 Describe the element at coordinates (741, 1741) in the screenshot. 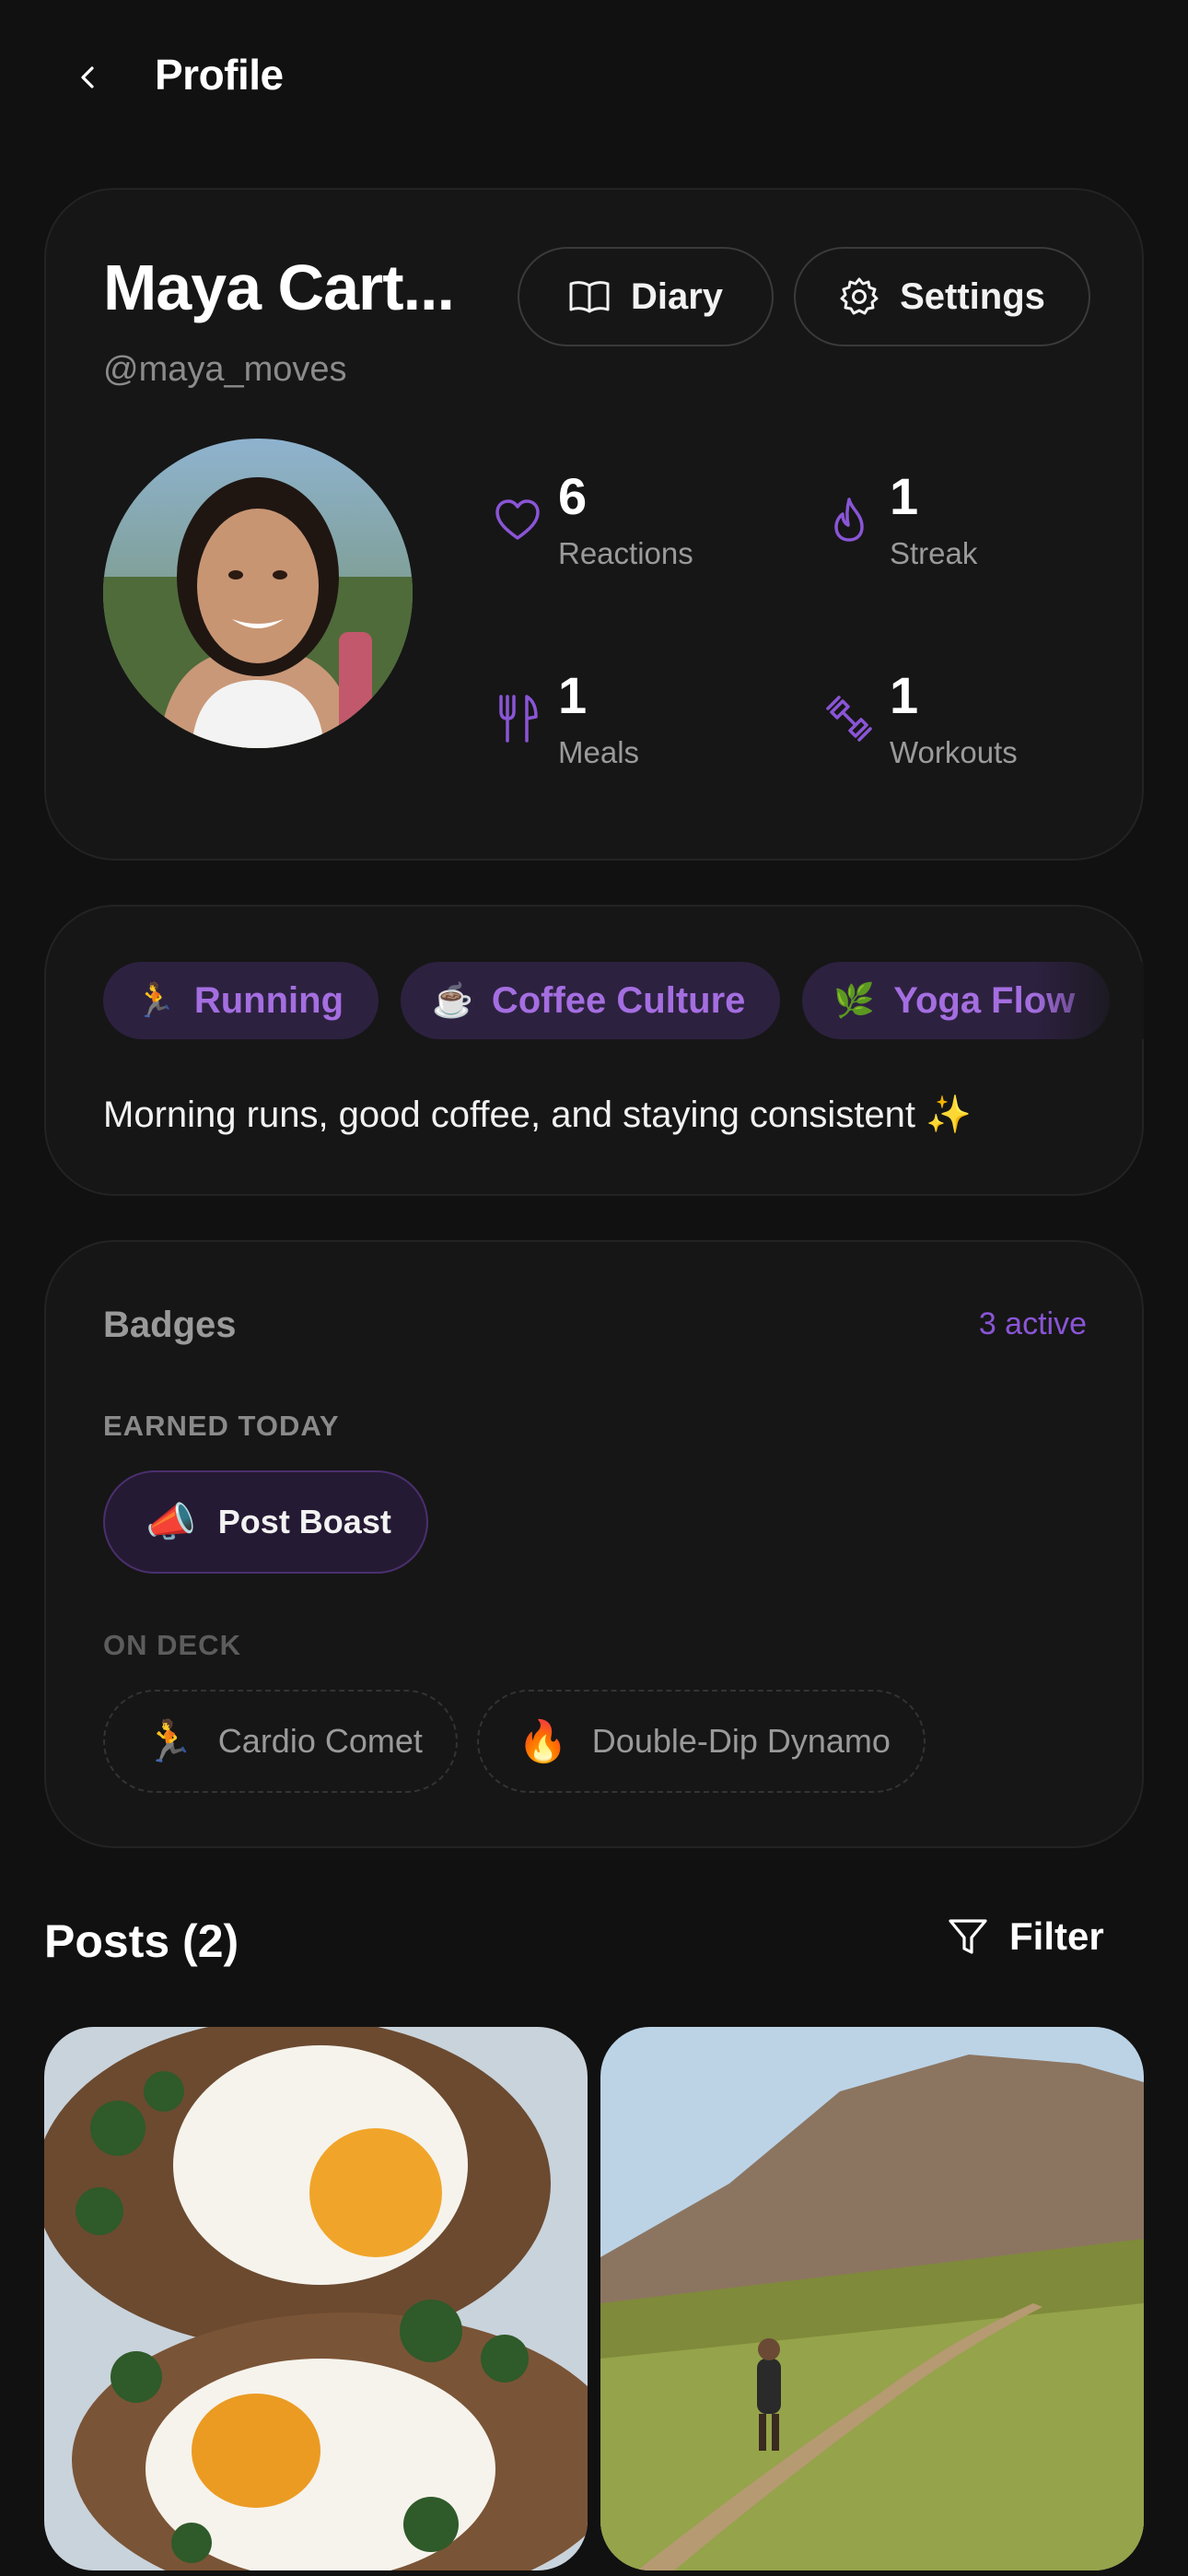

I see `badge-label: Double-Dip Dynamo` at that location.